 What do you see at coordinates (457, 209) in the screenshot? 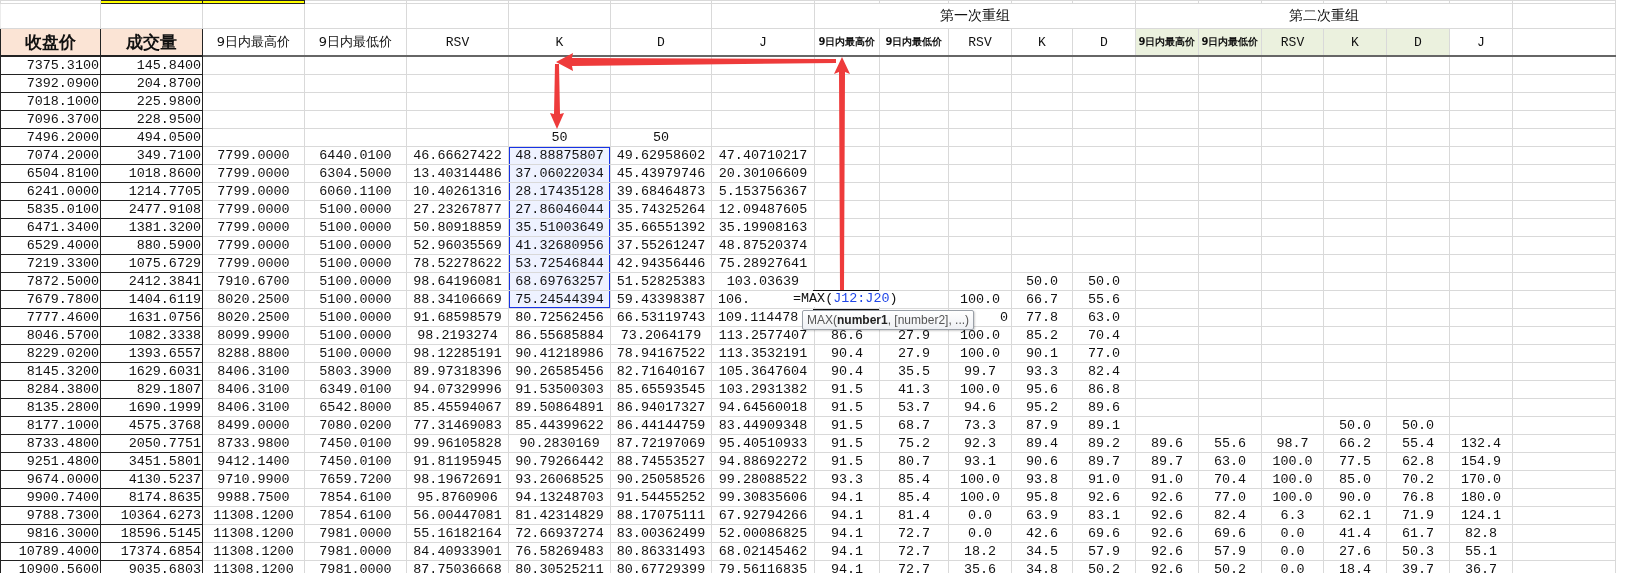
I see `table-cell: 27.23267877` at bounding box center [457, 209].